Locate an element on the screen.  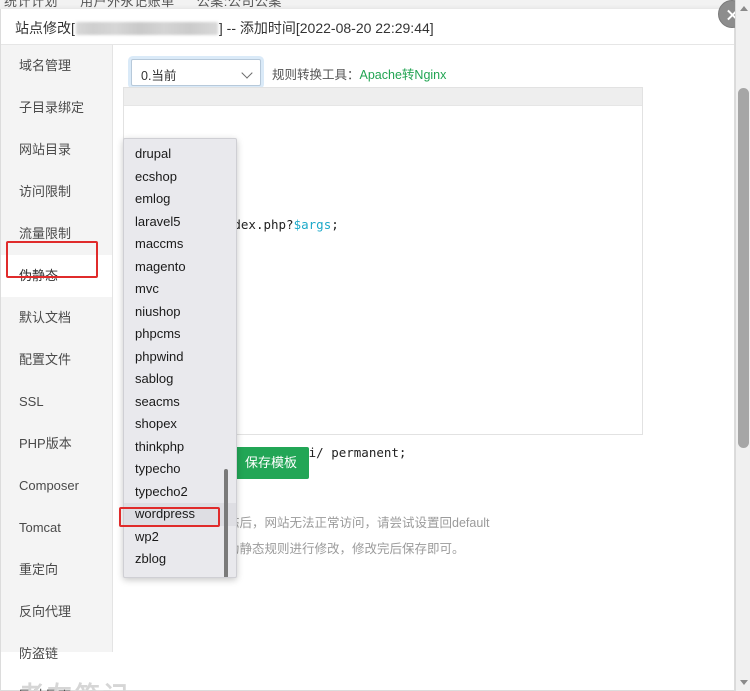
rewrite-rule-select: 0.当前 is located at coordinates (196, 72).